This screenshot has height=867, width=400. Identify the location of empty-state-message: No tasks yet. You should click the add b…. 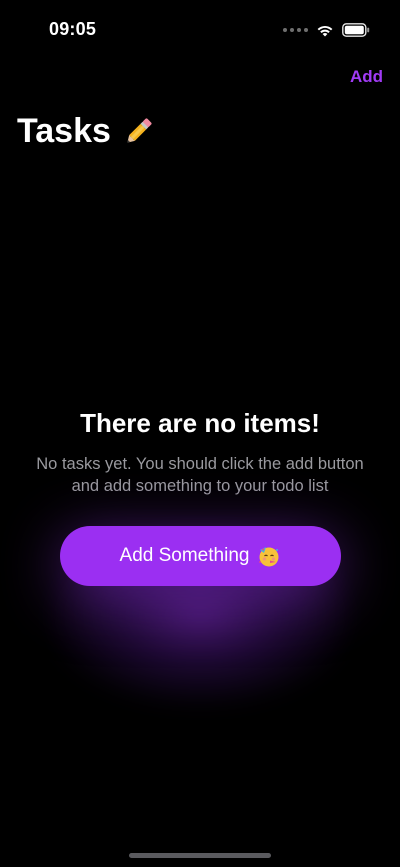
(200, 475).